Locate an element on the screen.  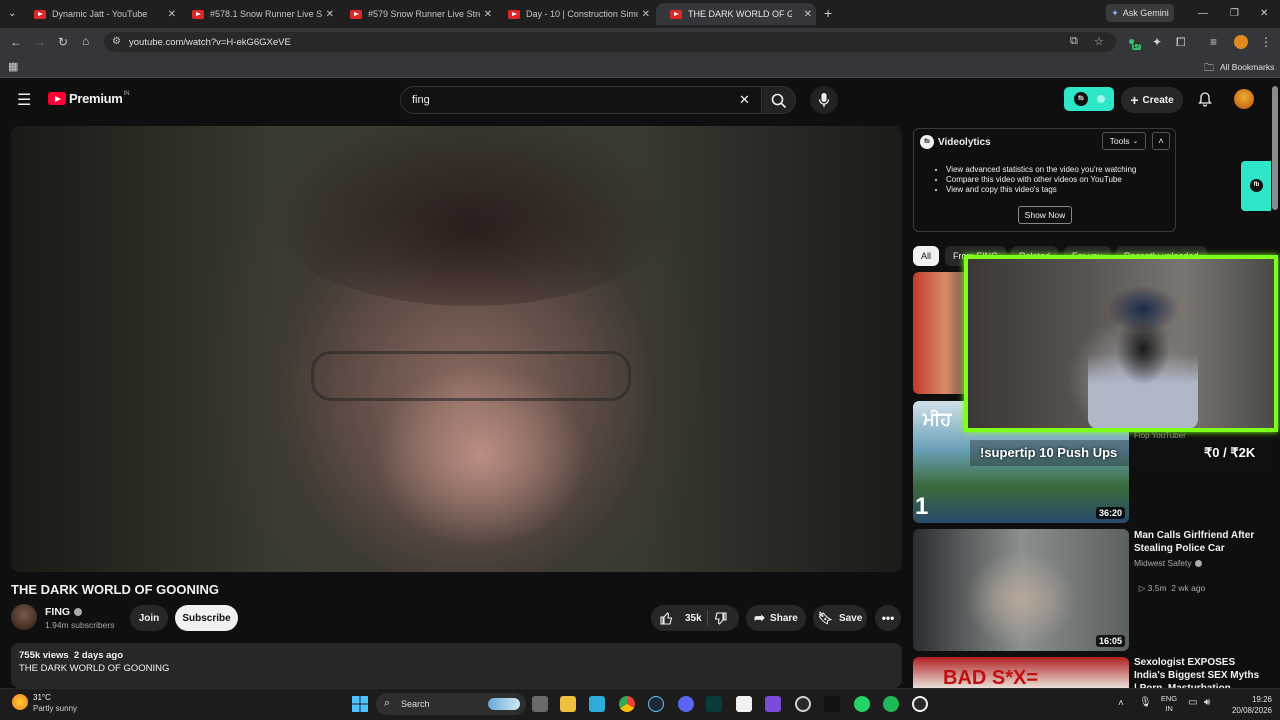
microphone-tray-icon: 🎙︎ is located at coordinates (1145, 702).